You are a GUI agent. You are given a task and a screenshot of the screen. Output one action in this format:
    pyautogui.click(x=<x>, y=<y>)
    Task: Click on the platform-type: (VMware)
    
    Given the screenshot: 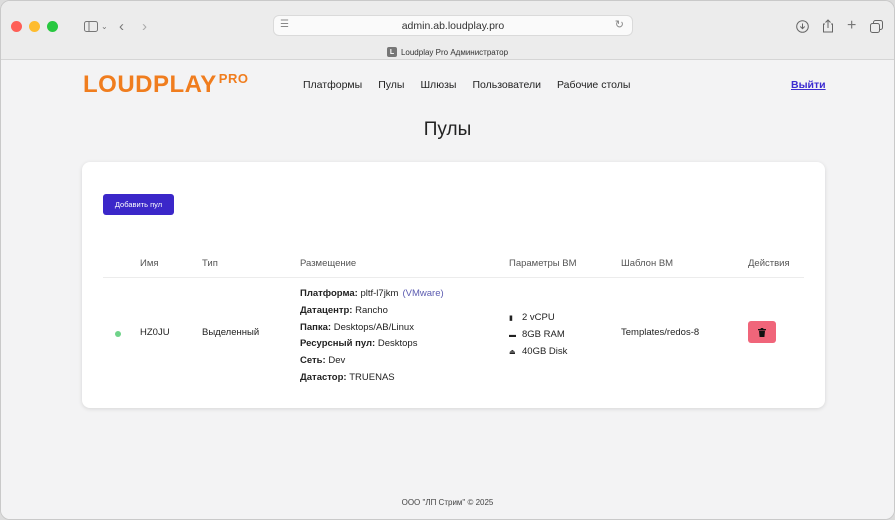 What is the action you would take?
    pyautogui.click(x=423, y=293)
    